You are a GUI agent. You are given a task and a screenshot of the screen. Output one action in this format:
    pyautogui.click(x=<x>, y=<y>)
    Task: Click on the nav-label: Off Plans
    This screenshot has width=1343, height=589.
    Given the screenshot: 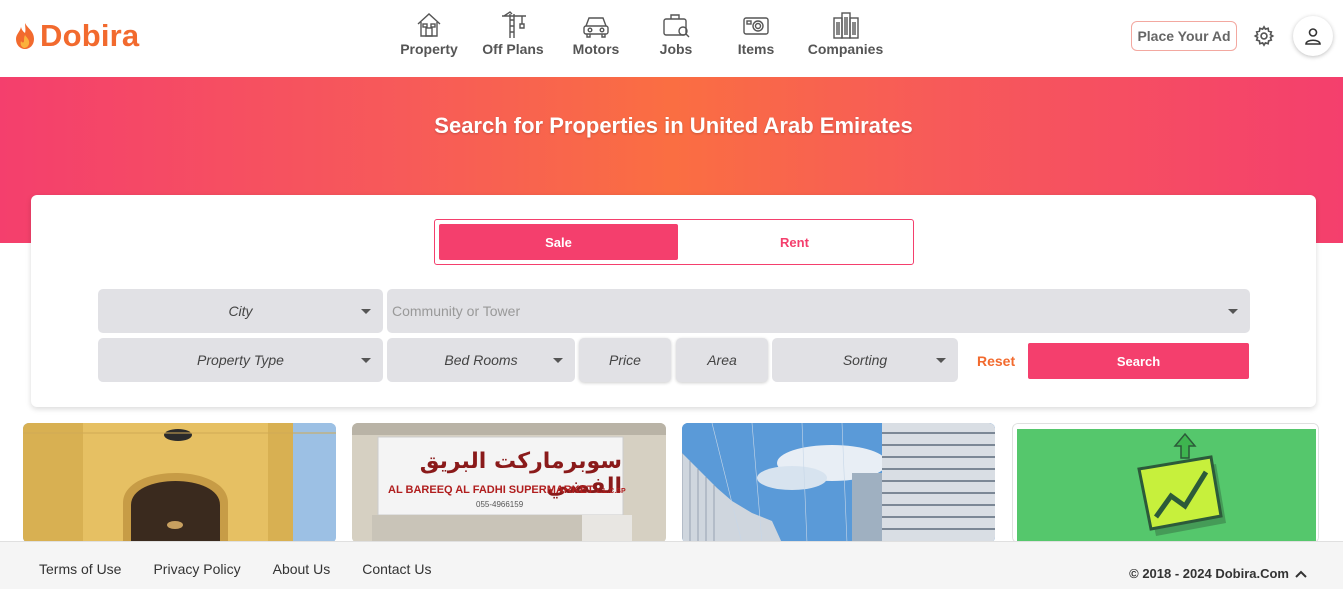 What is the action you would take?
    pyautogui.click(x=513, y=49)
    